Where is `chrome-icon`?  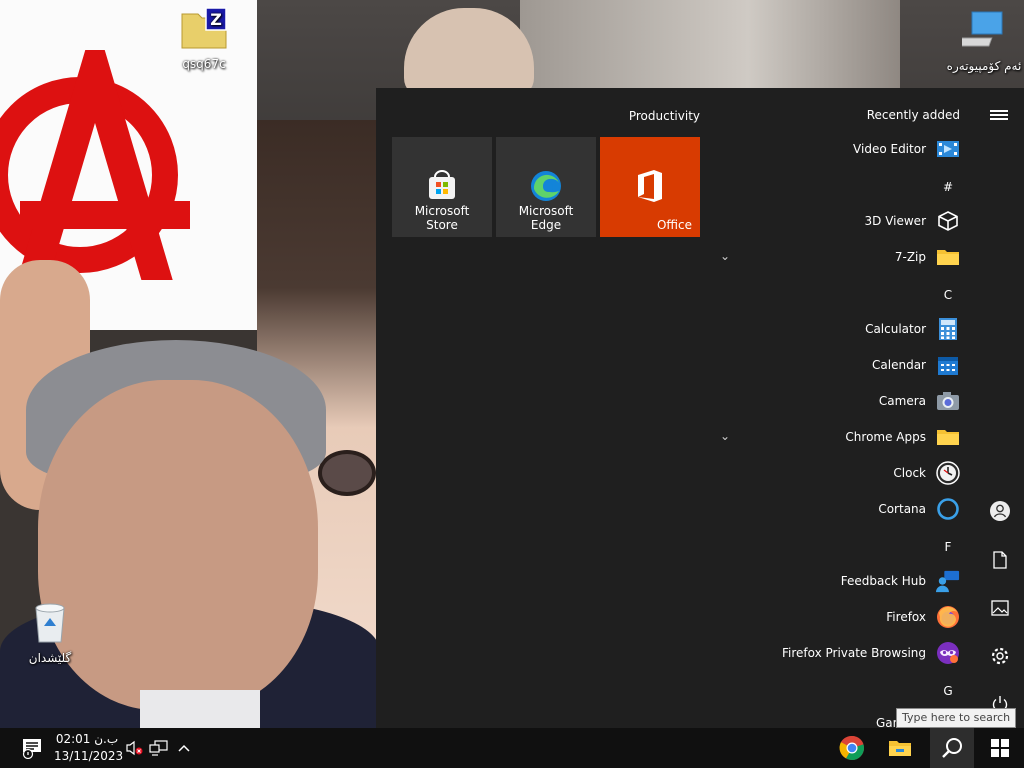 chrome-icon is located at coordinates (851, 747).